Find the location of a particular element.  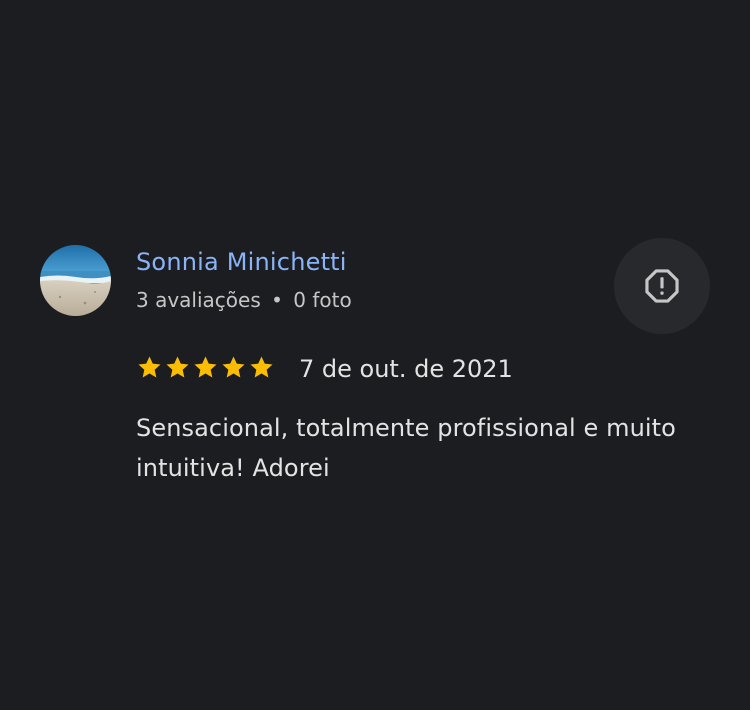

review-date: 7 de out. de 2021 is located at coordinates (406, 369).